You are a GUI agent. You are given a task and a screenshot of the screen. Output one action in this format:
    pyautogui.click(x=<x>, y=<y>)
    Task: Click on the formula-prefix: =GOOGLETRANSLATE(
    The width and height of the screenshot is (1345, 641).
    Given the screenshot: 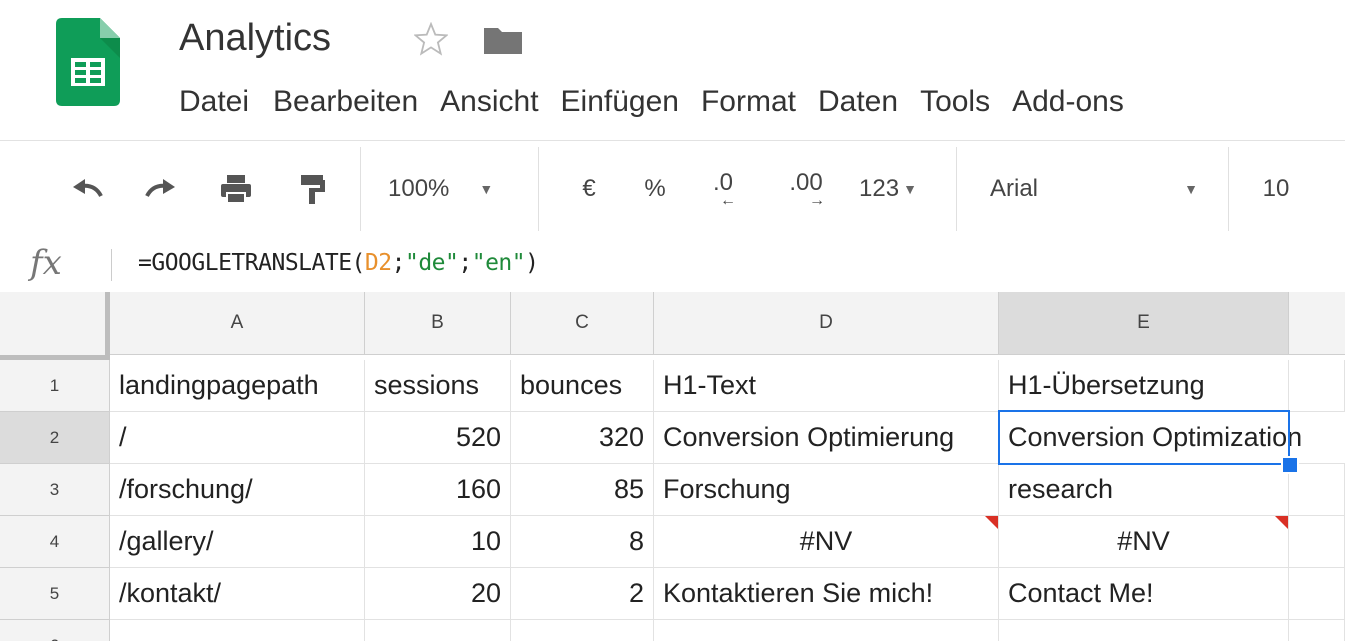 What is the action you would take?
    pyautogui.click(x=251, y=263)
    